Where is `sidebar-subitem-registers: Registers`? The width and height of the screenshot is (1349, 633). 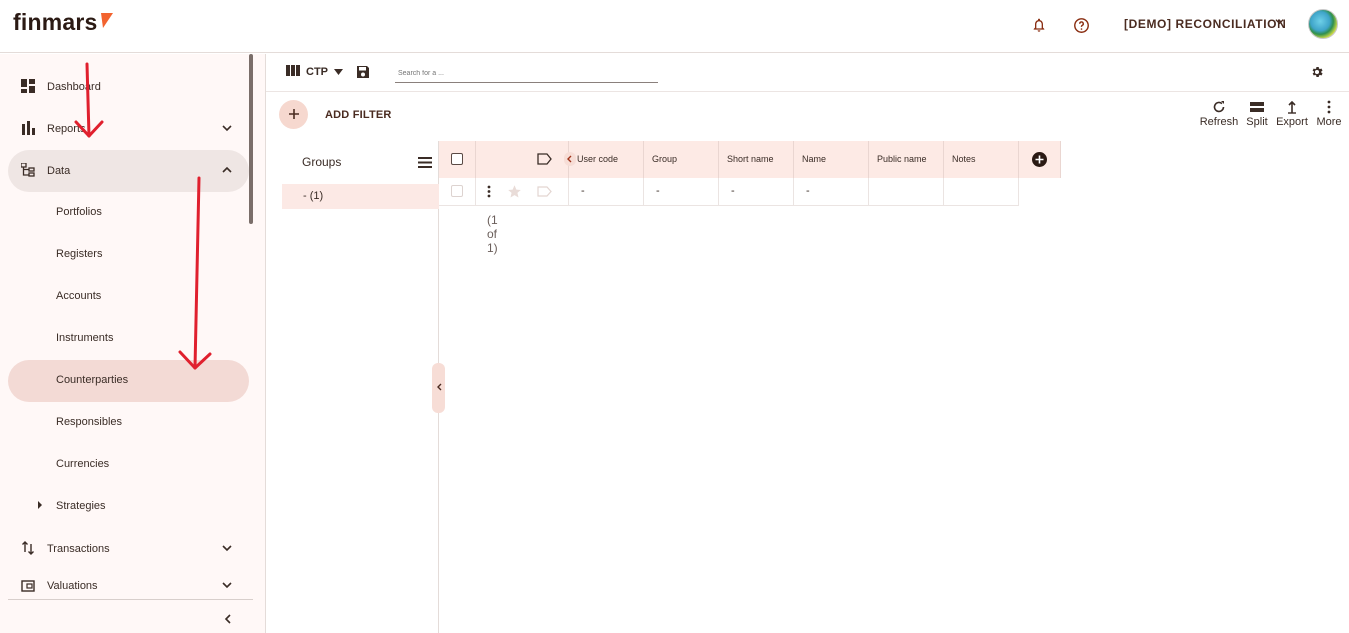
sidebar-subitem-registers: Registers is located at coordinates (128, 255).